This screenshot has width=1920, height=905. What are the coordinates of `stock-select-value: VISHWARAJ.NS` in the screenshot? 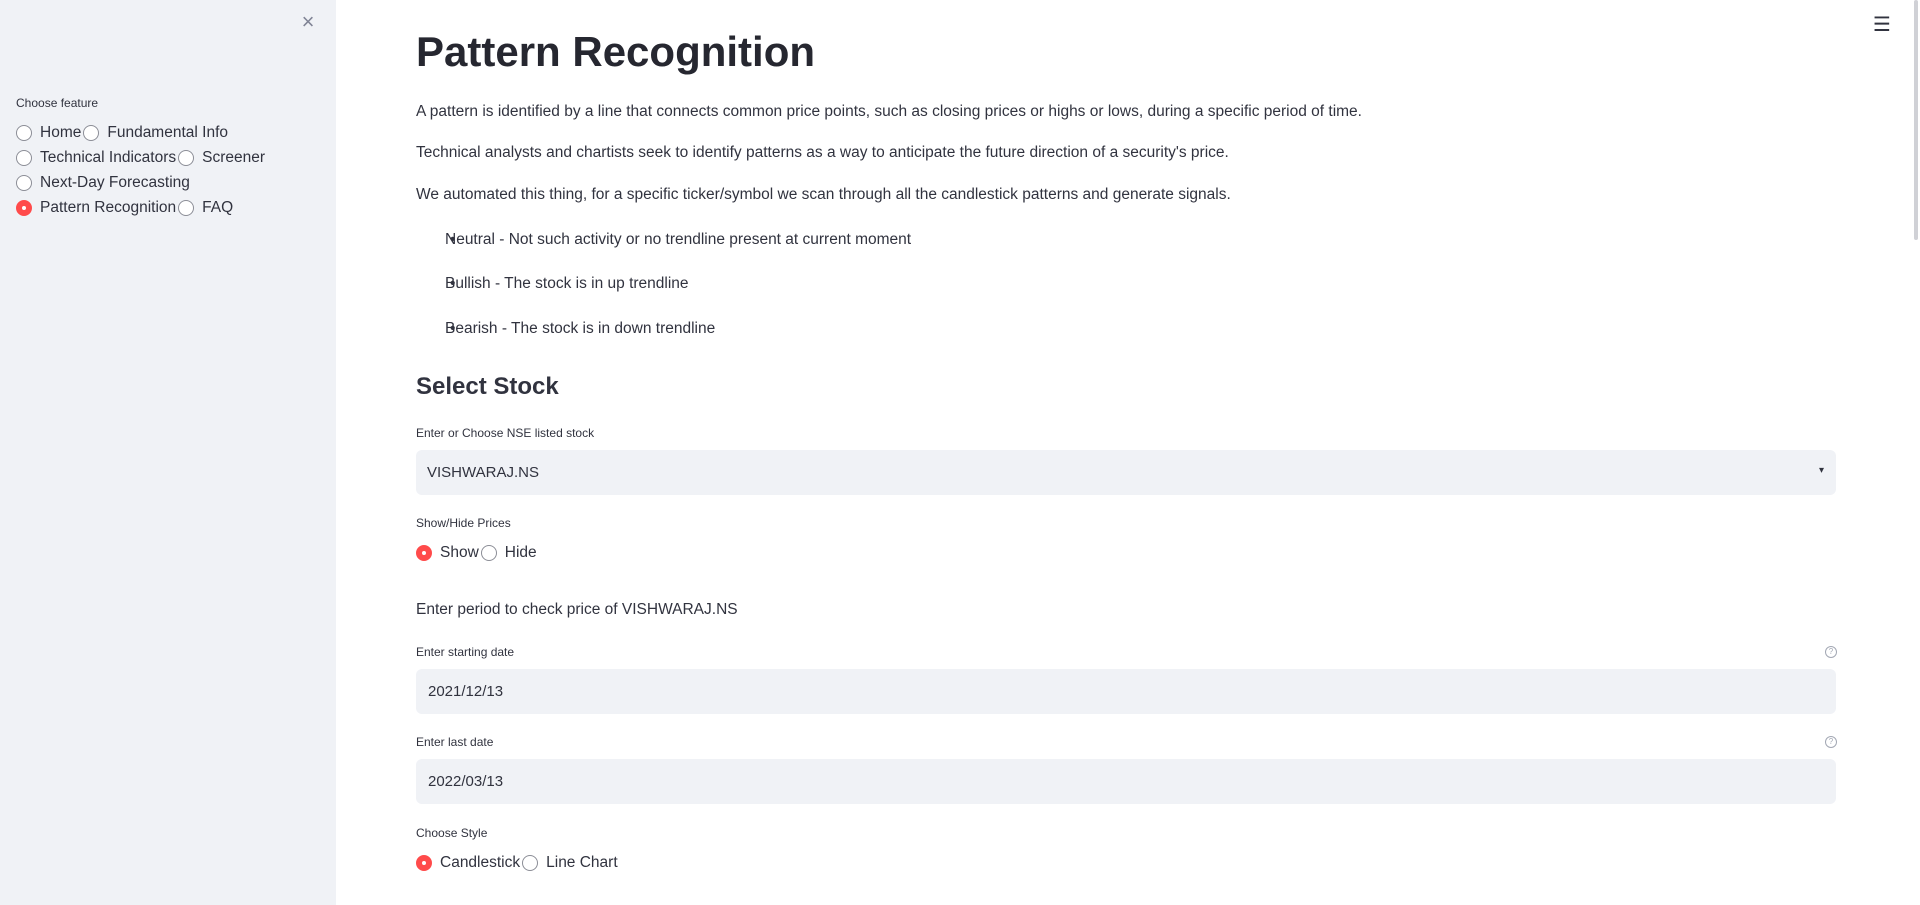 It's located at (483, 472).